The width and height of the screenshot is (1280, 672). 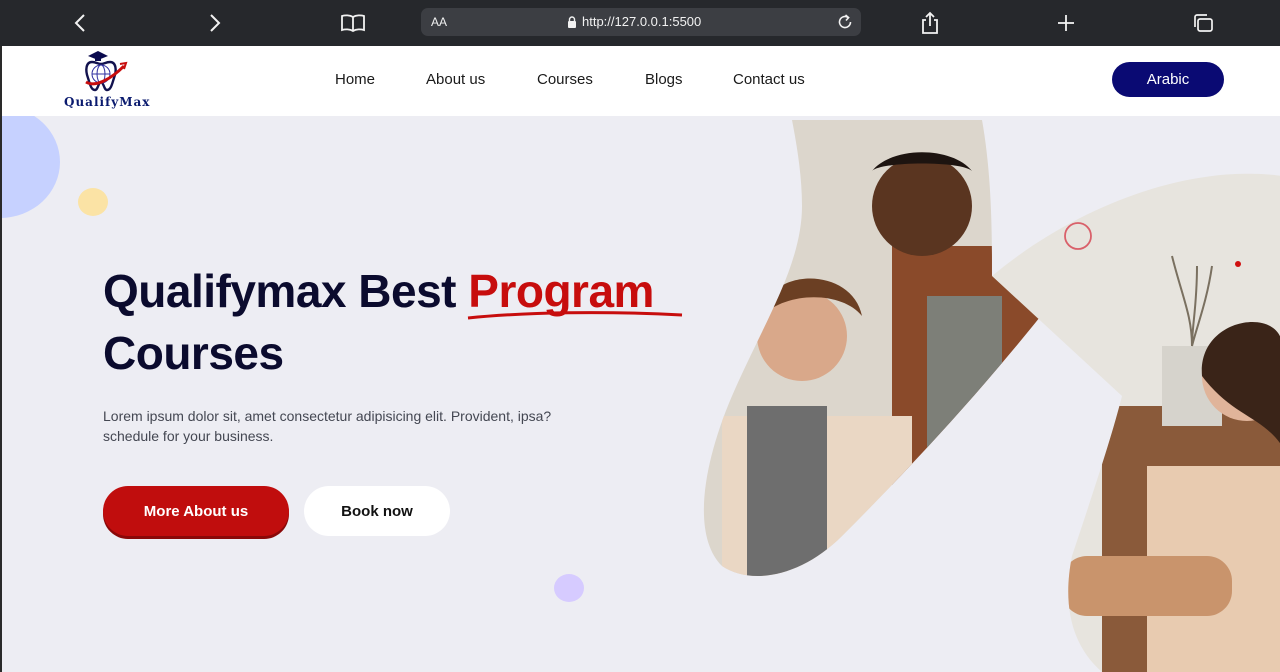 I want to click on hero-description-line2: schedule for your business., so click(x=188, y=436).